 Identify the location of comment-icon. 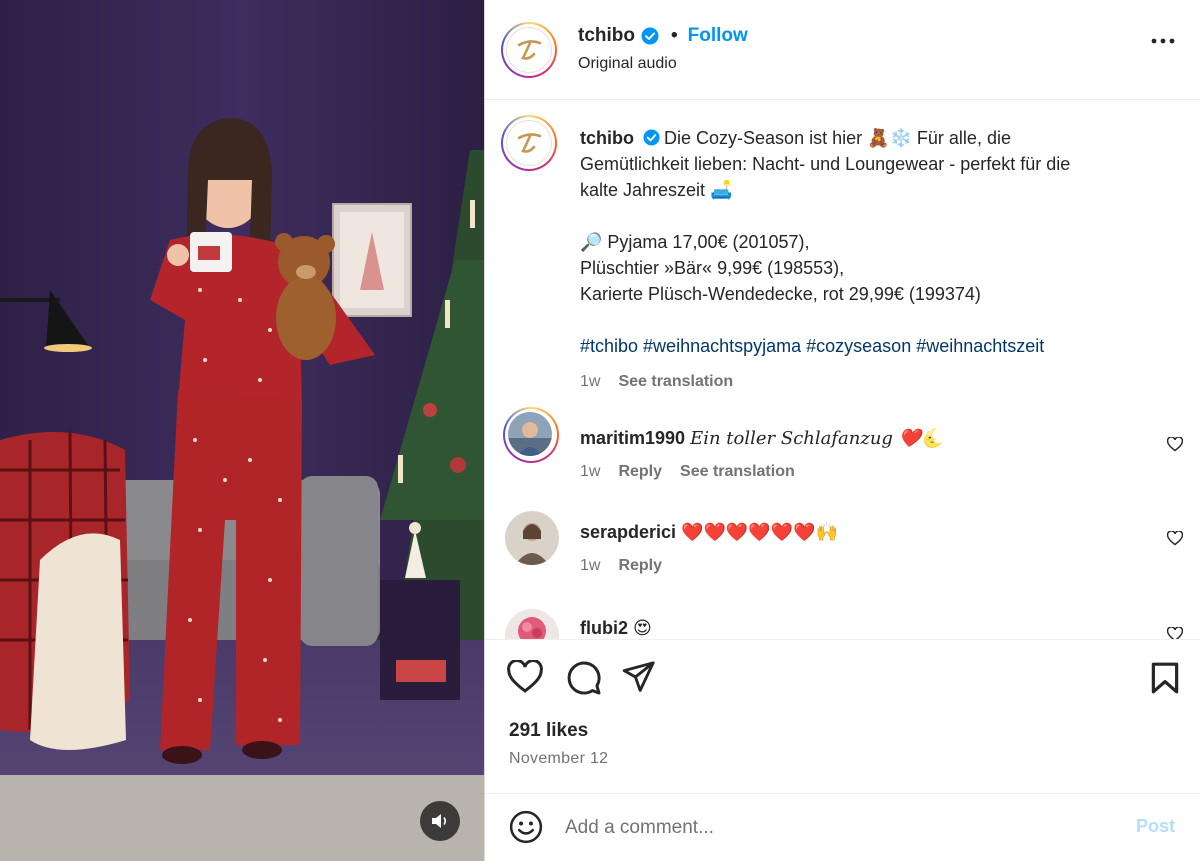
(584, 678).